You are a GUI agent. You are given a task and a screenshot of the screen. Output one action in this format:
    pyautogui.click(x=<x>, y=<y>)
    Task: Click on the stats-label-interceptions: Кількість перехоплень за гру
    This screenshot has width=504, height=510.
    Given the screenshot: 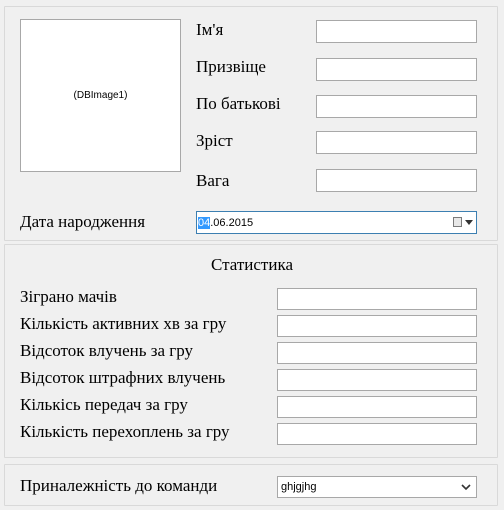 What is the action you would take?
    pyautogui.click(x=125, y=431)
    